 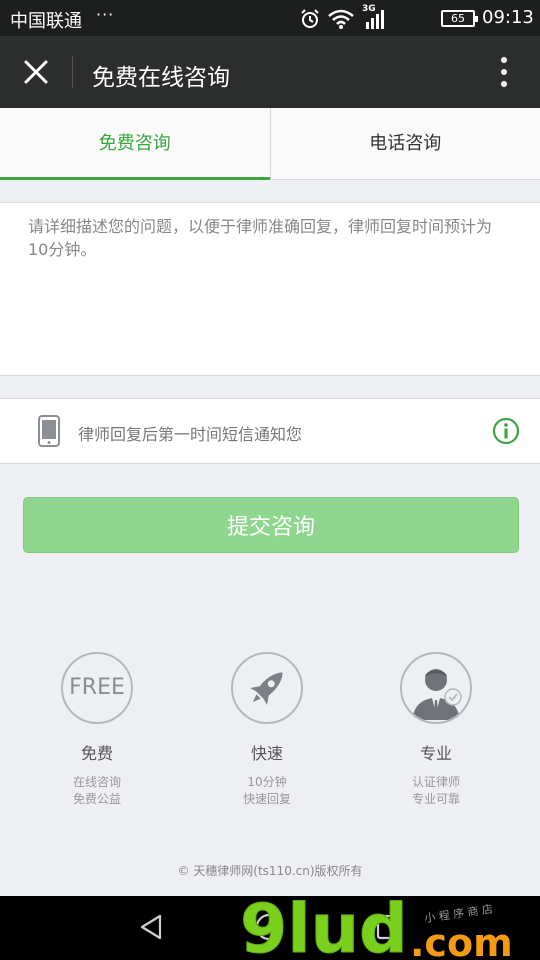 What do you see at coordinates (459, 18) in the screenshot?
I see `battery-icon: 65` at bounding box center [459, 18].